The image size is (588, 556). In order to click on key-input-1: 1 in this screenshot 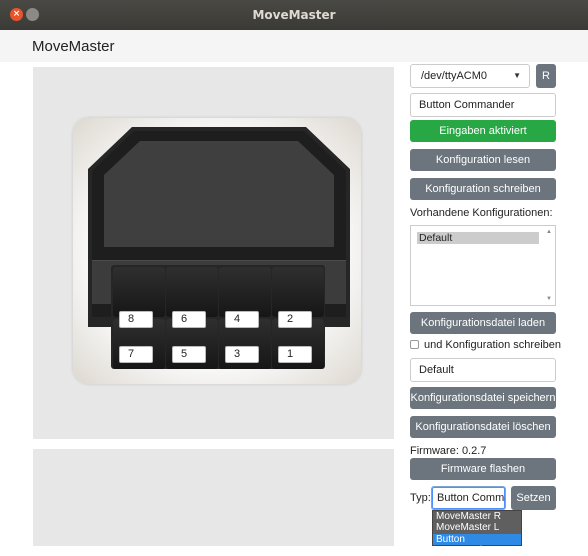, I will do `click(295, 354)`.